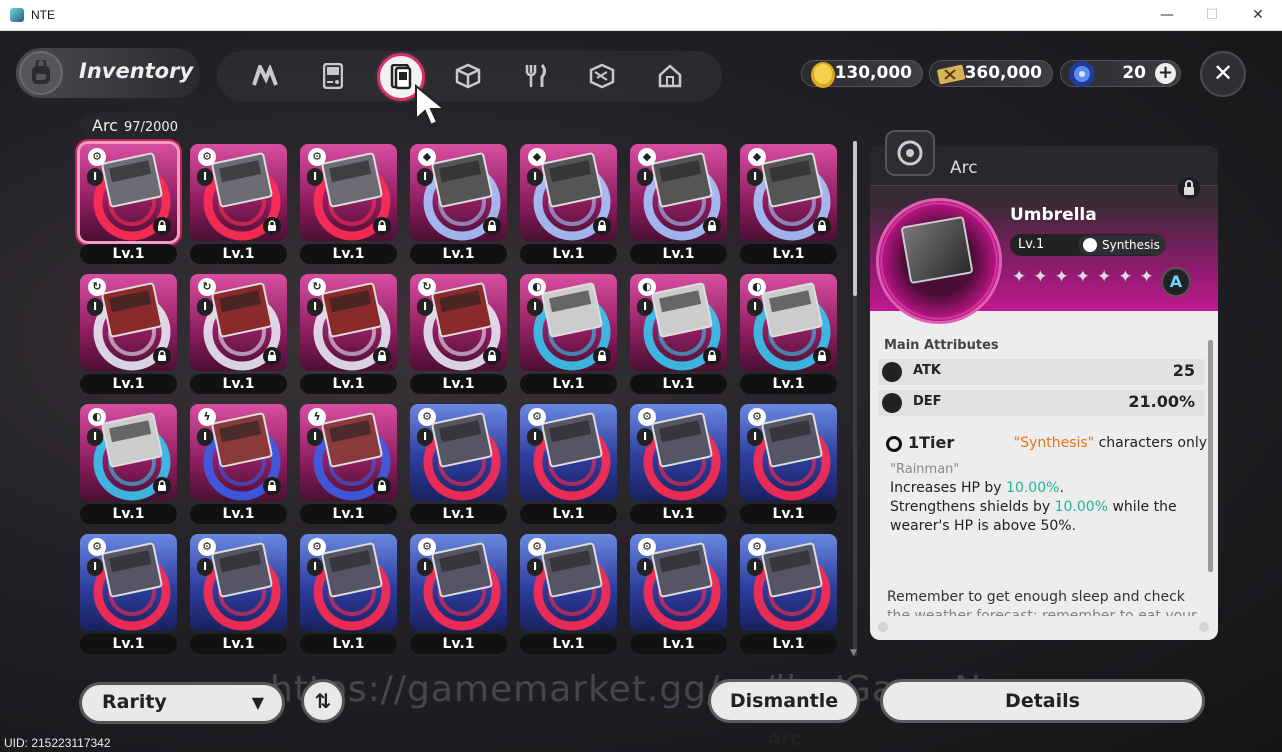  I want to click on scrollbar-thumb, so click(855, 218).